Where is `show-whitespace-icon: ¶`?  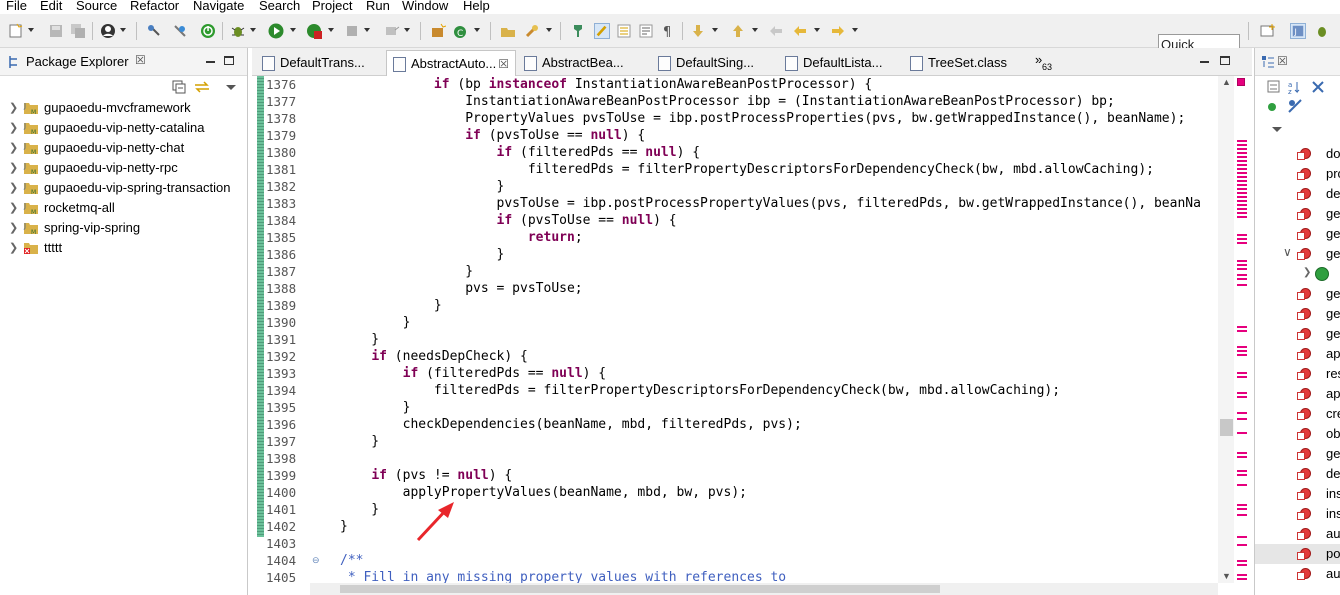
show-whitespace-icon: ¶ is located at coordinates (668, 31).